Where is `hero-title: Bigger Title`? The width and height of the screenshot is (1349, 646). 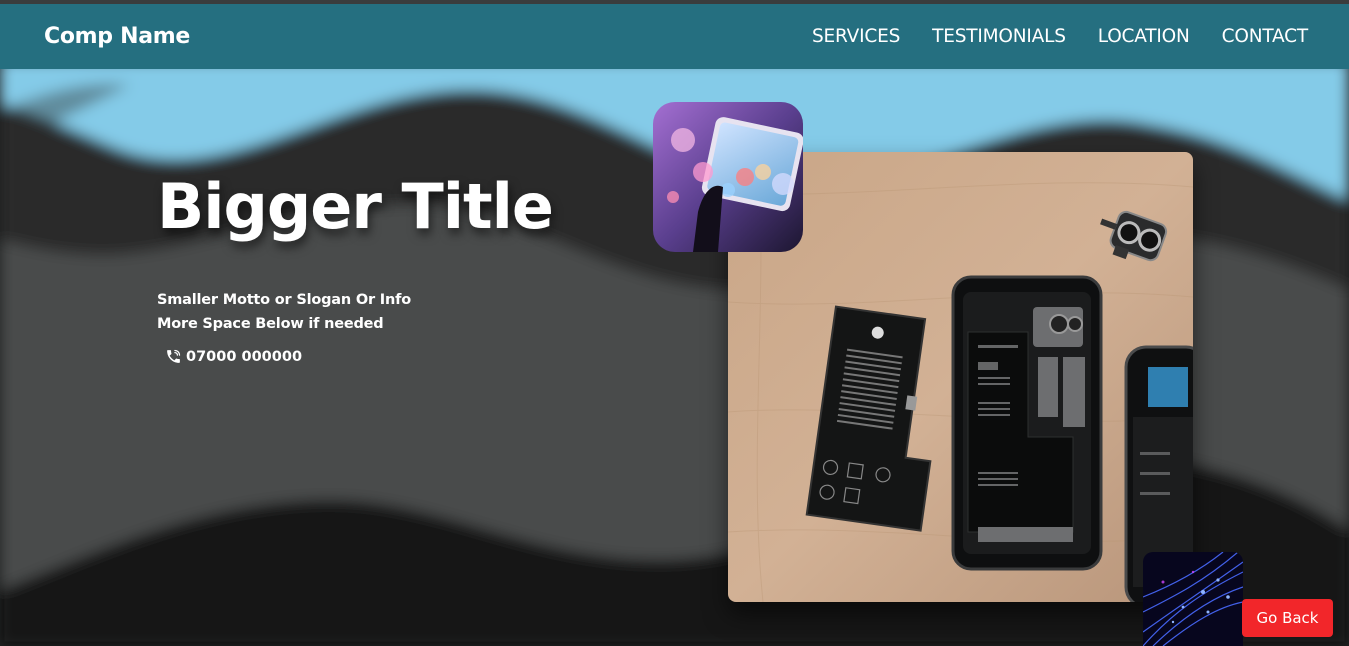 hero-title: Bigger Title is located at coordinates (355, 206).